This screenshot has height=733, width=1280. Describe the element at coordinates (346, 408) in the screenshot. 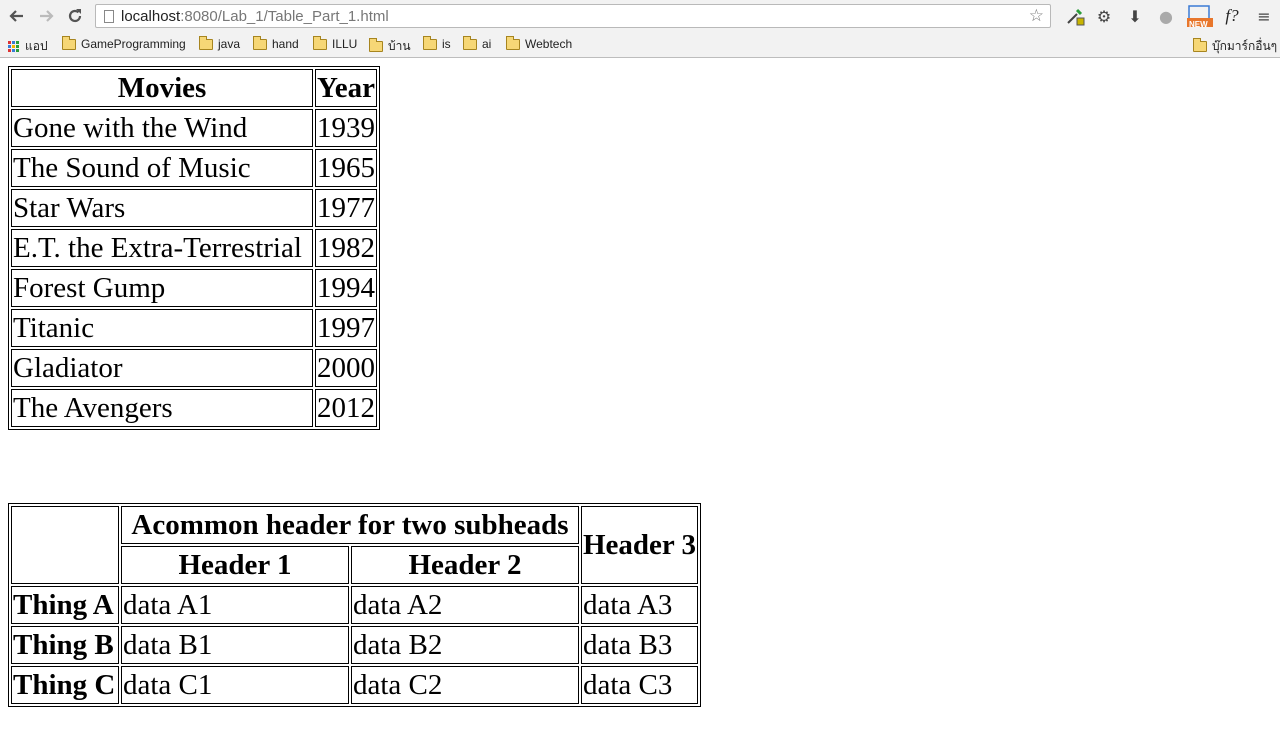

I see `movie-year-cell: 2012` at that location.